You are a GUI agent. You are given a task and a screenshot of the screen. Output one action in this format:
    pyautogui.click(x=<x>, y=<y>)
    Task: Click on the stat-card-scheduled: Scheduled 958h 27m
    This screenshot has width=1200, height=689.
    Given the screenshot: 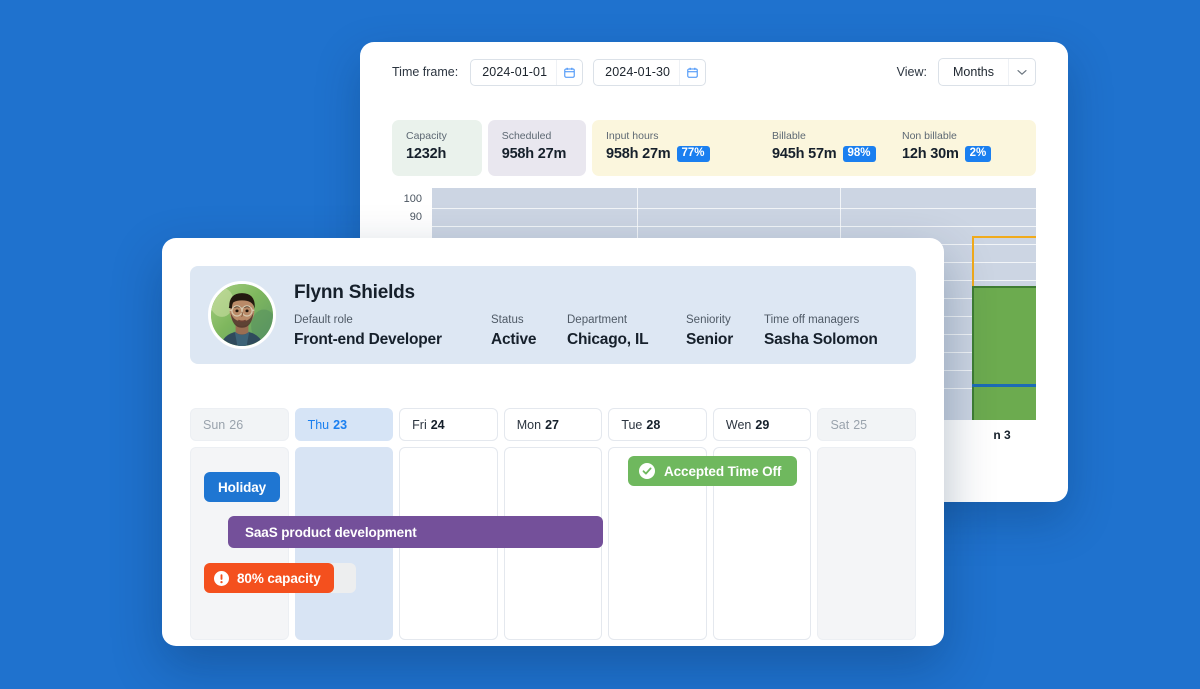 What is the action you would take?
    pyautogui.click(x=536, y=148)
    